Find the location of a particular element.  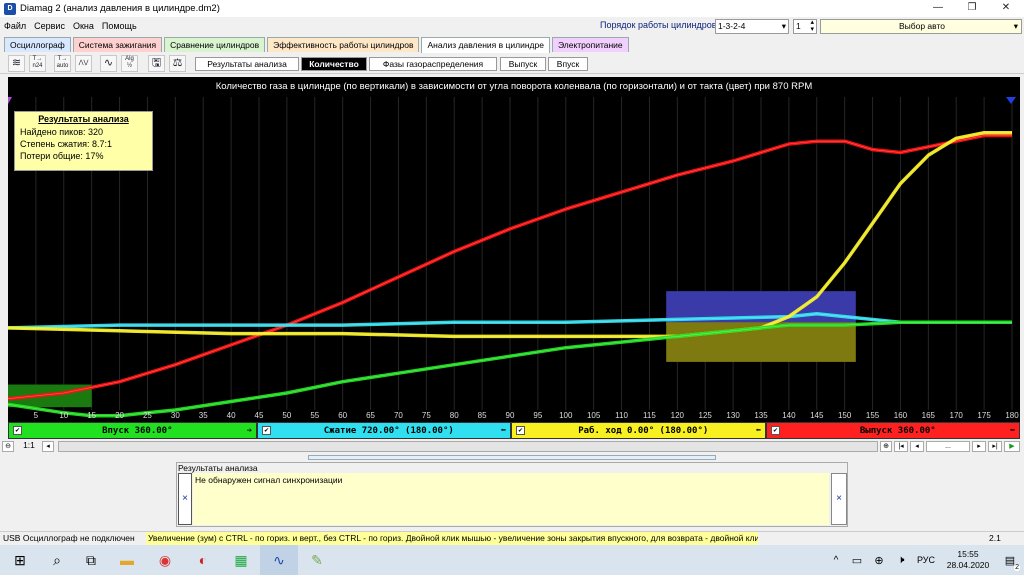

stroke-exhaust-checkbox: ✔ is located at coordinates (775, 430).